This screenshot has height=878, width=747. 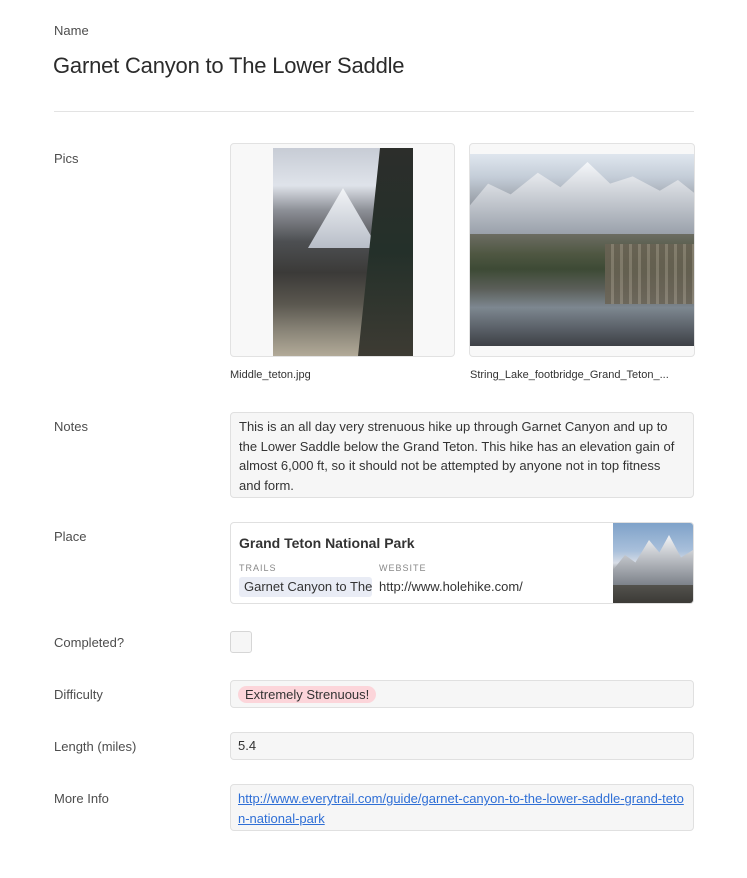 What do you see at coordinates (70, 536) in the screenshot?
I see `place-label: Place` at bounding box center [70, 536].